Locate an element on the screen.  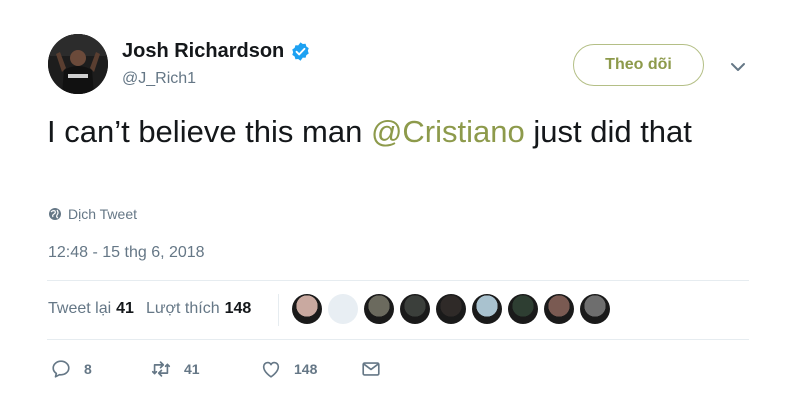
author-info: Josh Richardson @J_Rich1 is located at coordinates (216, 63).